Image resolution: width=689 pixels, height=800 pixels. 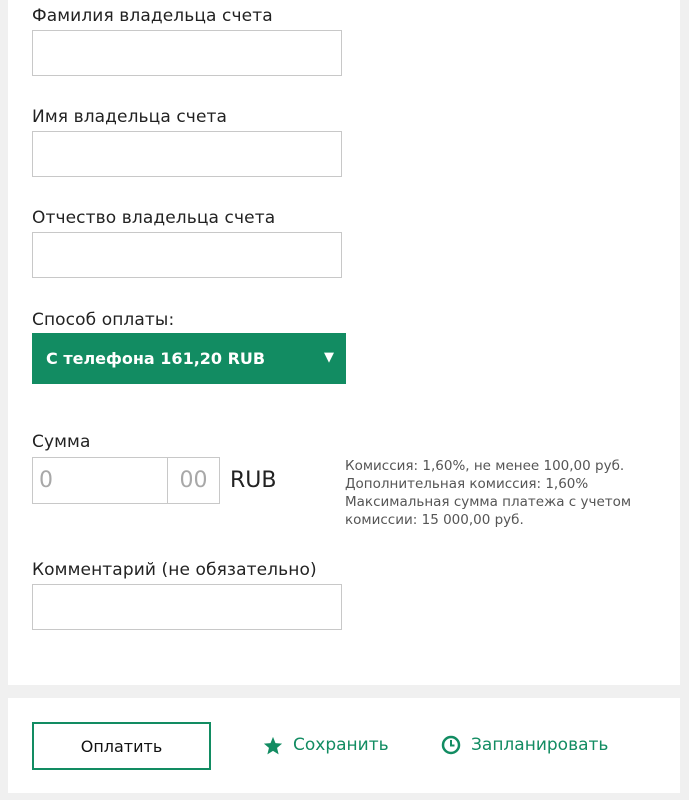 What do you see at coordinates (154, 218) in the screenshot?
I see `patronymic-label: Отчество владельца счета` at bounding box center [154, 218].